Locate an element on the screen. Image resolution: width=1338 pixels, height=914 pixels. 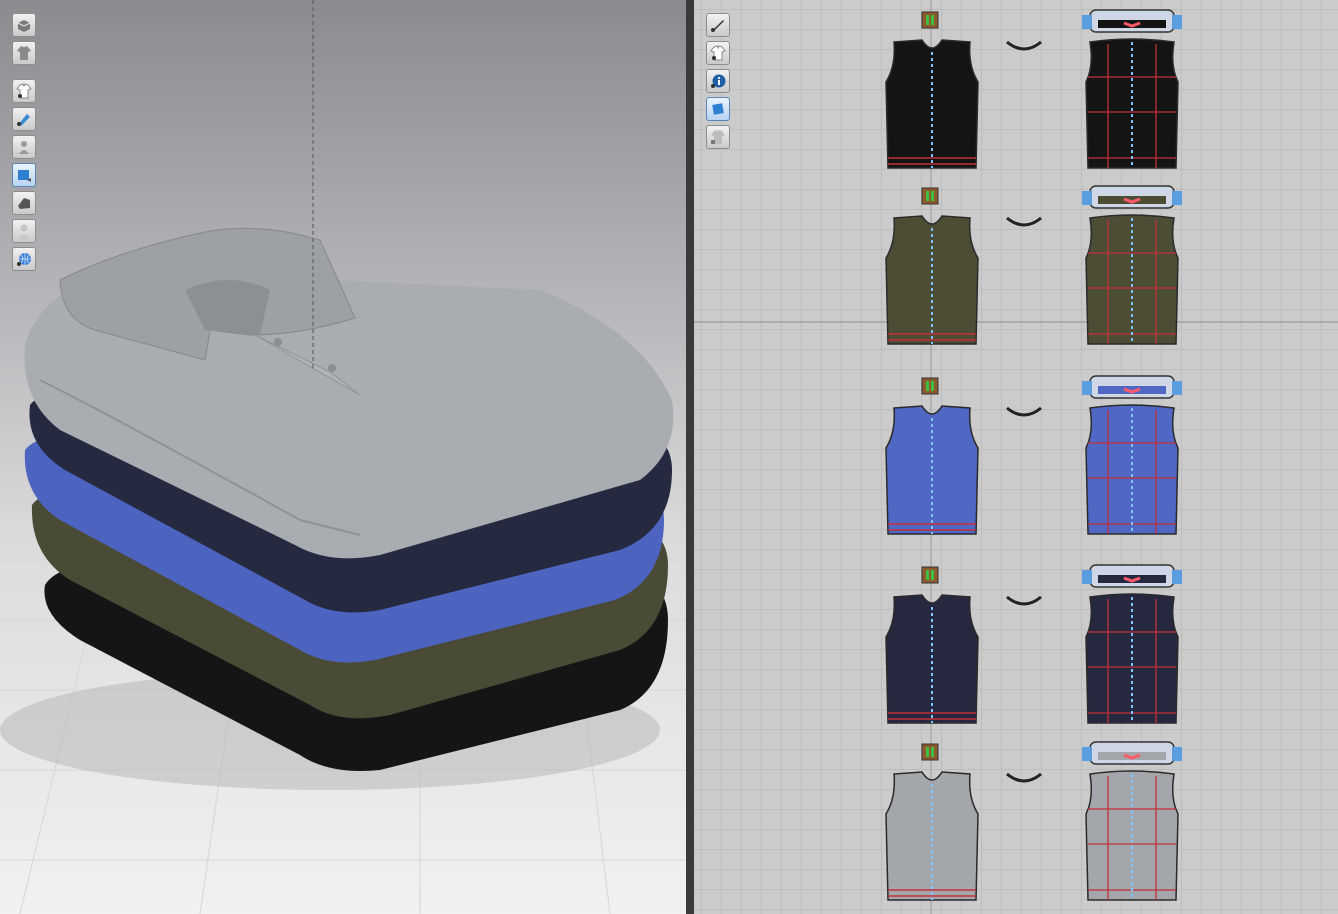
avatar-silhouette-icon is located at coordinates (24, 231).